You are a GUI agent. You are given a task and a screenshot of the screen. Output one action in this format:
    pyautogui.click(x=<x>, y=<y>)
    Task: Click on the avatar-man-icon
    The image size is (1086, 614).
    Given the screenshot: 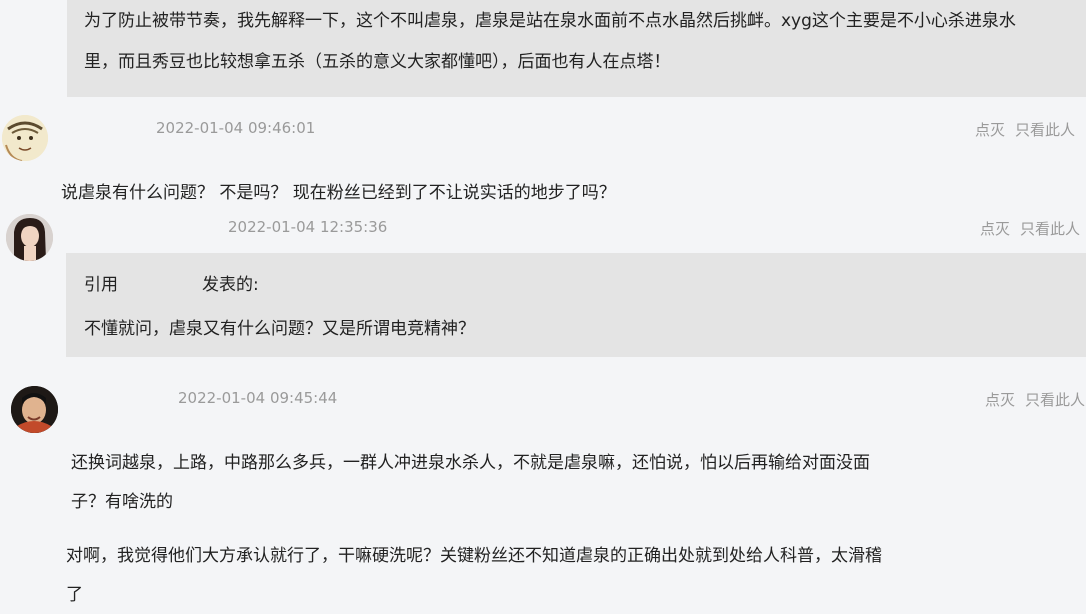 What is the action you would take?
    pyautogui.click(x=34, y=409)
    